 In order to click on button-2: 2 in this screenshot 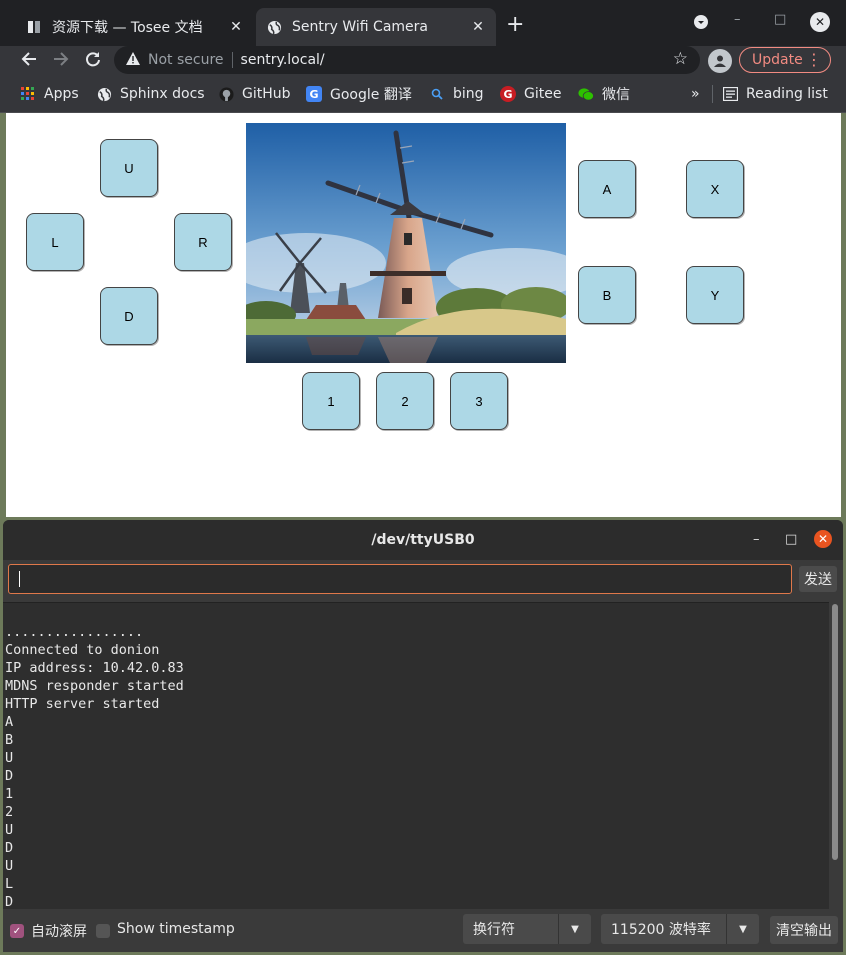, I will do `click(405, 401)`.